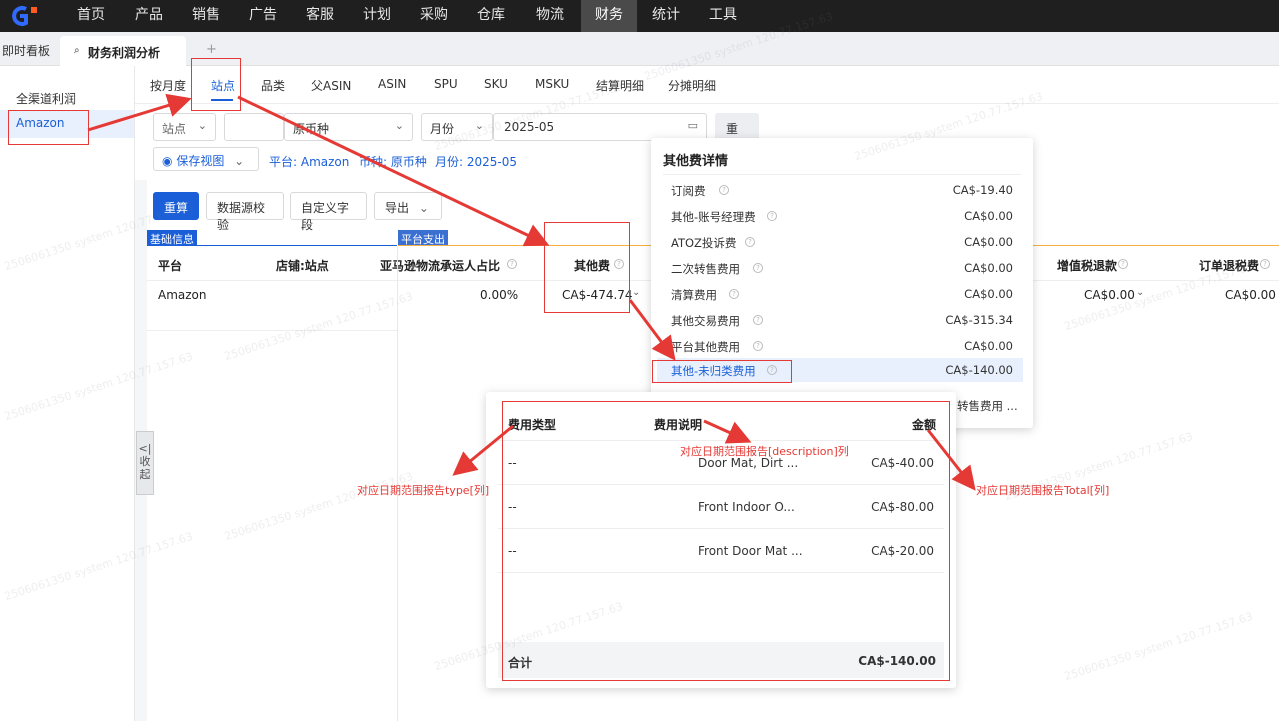 This screenshot has height=721, width=1279. Describe the element at coordinates (139, 112) in the screenshot. I see `arrow-sidebar-to-tab` at that location.